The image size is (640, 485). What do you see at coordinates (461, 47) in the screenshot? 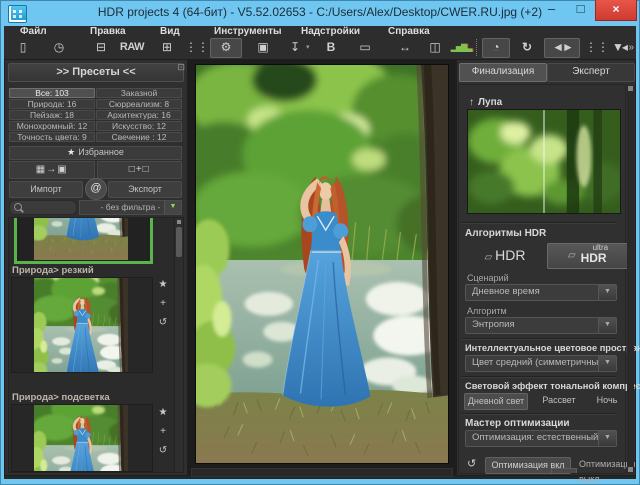
I see `histogram-icon: ▂▅▇▃` at bounding box center [461, 47].